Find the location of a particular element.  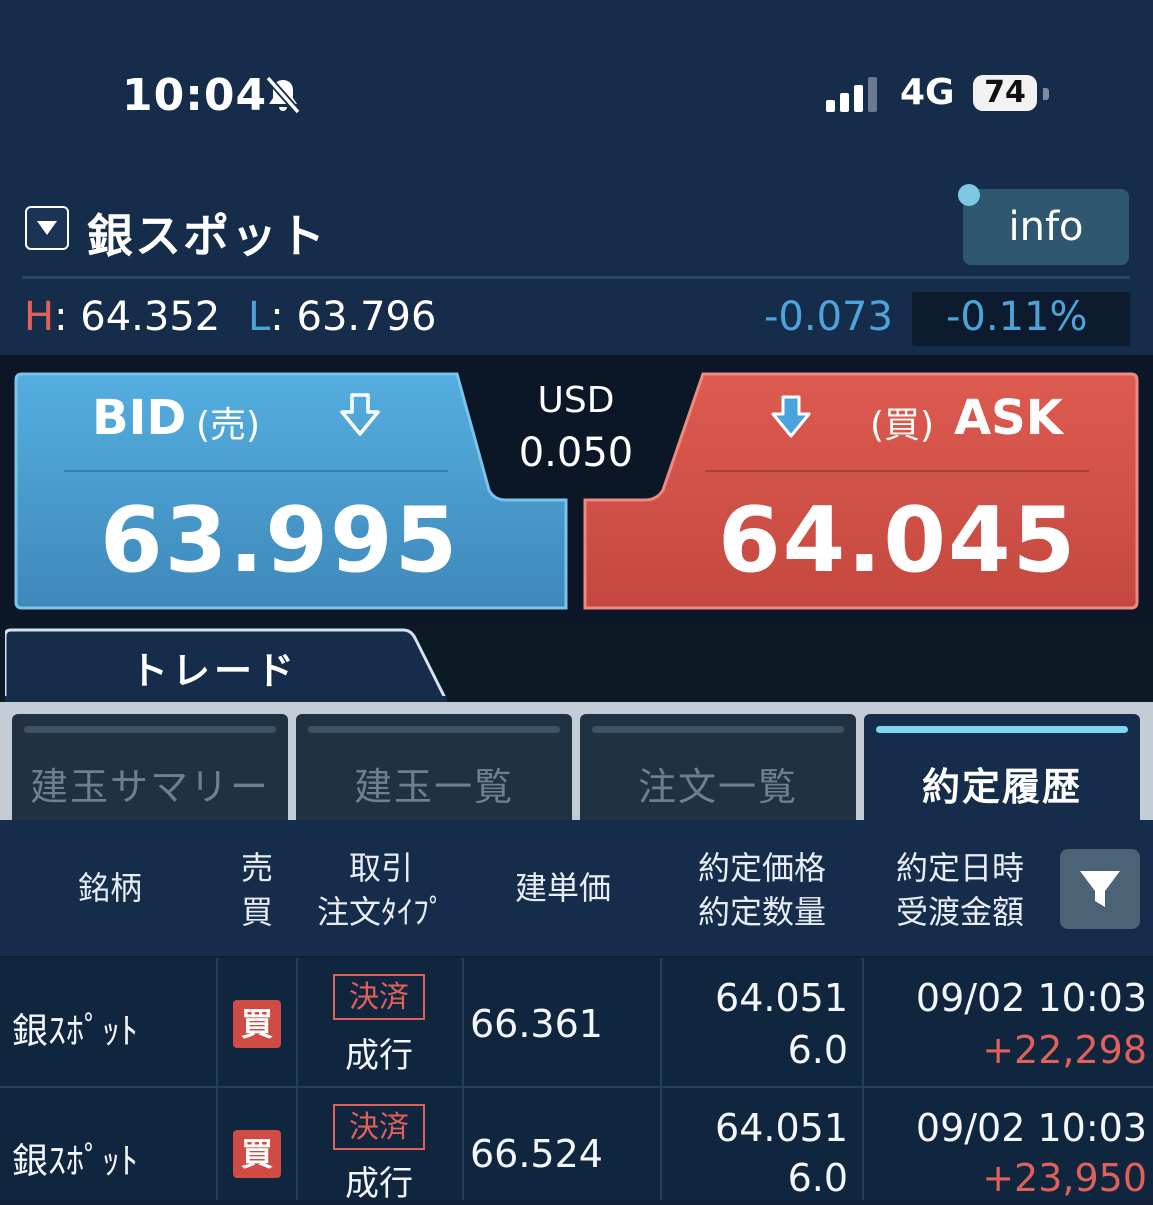

ask-divider is located at coordinates (897, 471).